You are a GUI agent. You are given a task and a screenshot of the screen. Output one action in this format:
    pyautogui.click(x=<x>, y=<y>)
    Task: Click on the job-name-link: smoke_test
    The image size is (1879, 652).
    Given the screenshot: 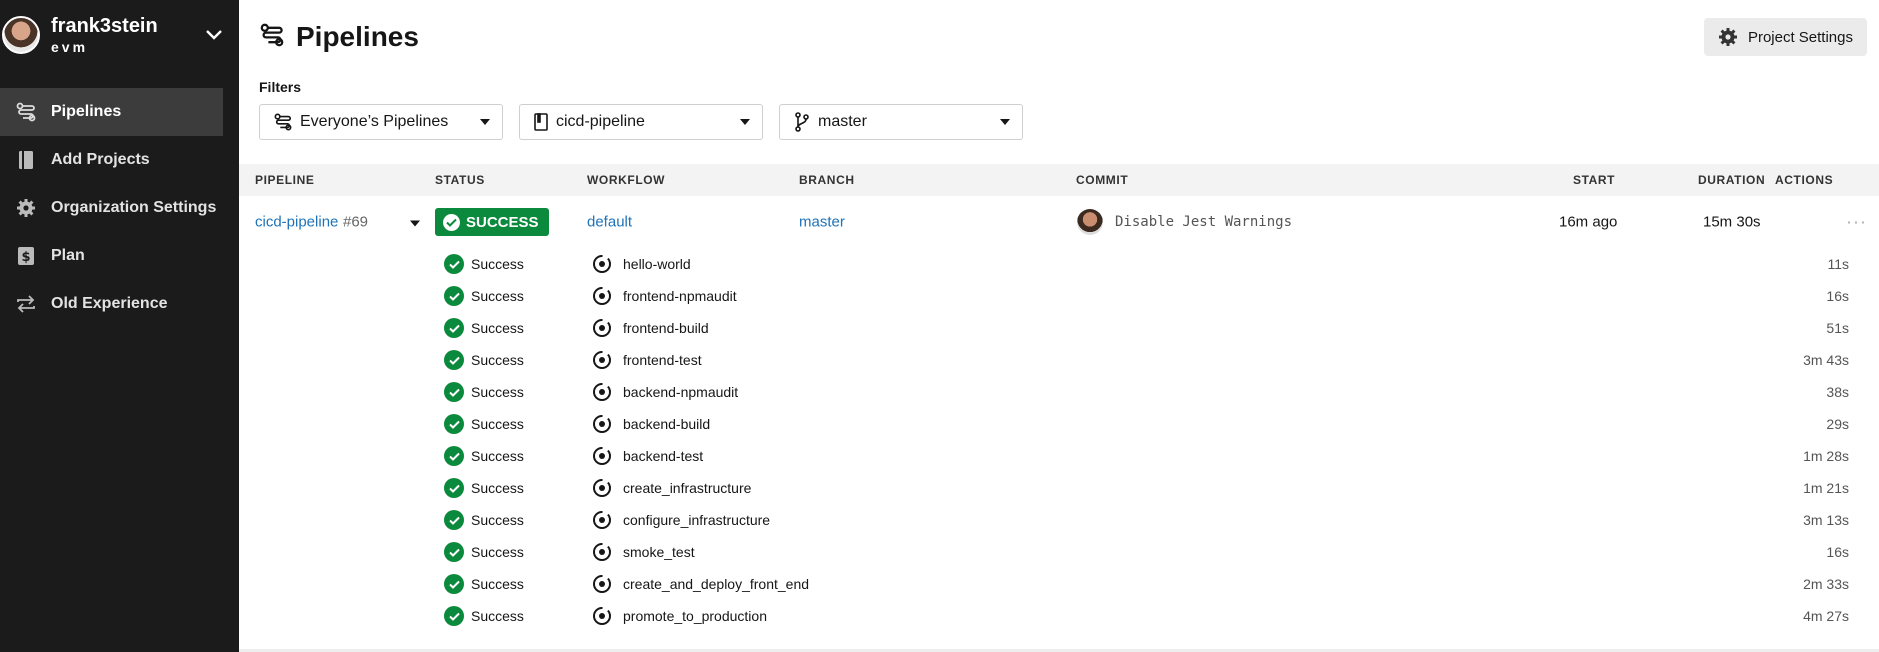 What is the action you would take?
    pyautogui.click(x=659, y=552)
    